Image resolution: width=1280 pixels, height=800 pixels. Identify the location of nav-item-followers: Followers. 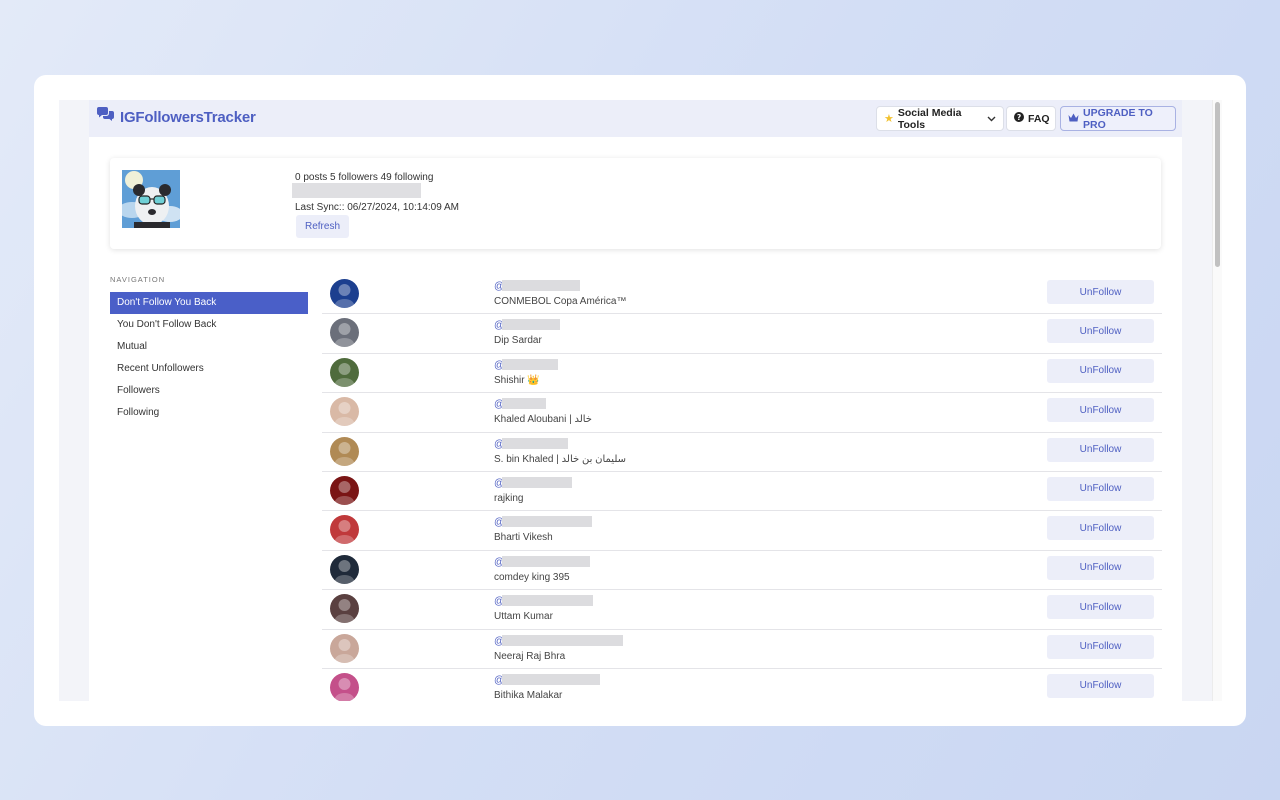
(209, 391).